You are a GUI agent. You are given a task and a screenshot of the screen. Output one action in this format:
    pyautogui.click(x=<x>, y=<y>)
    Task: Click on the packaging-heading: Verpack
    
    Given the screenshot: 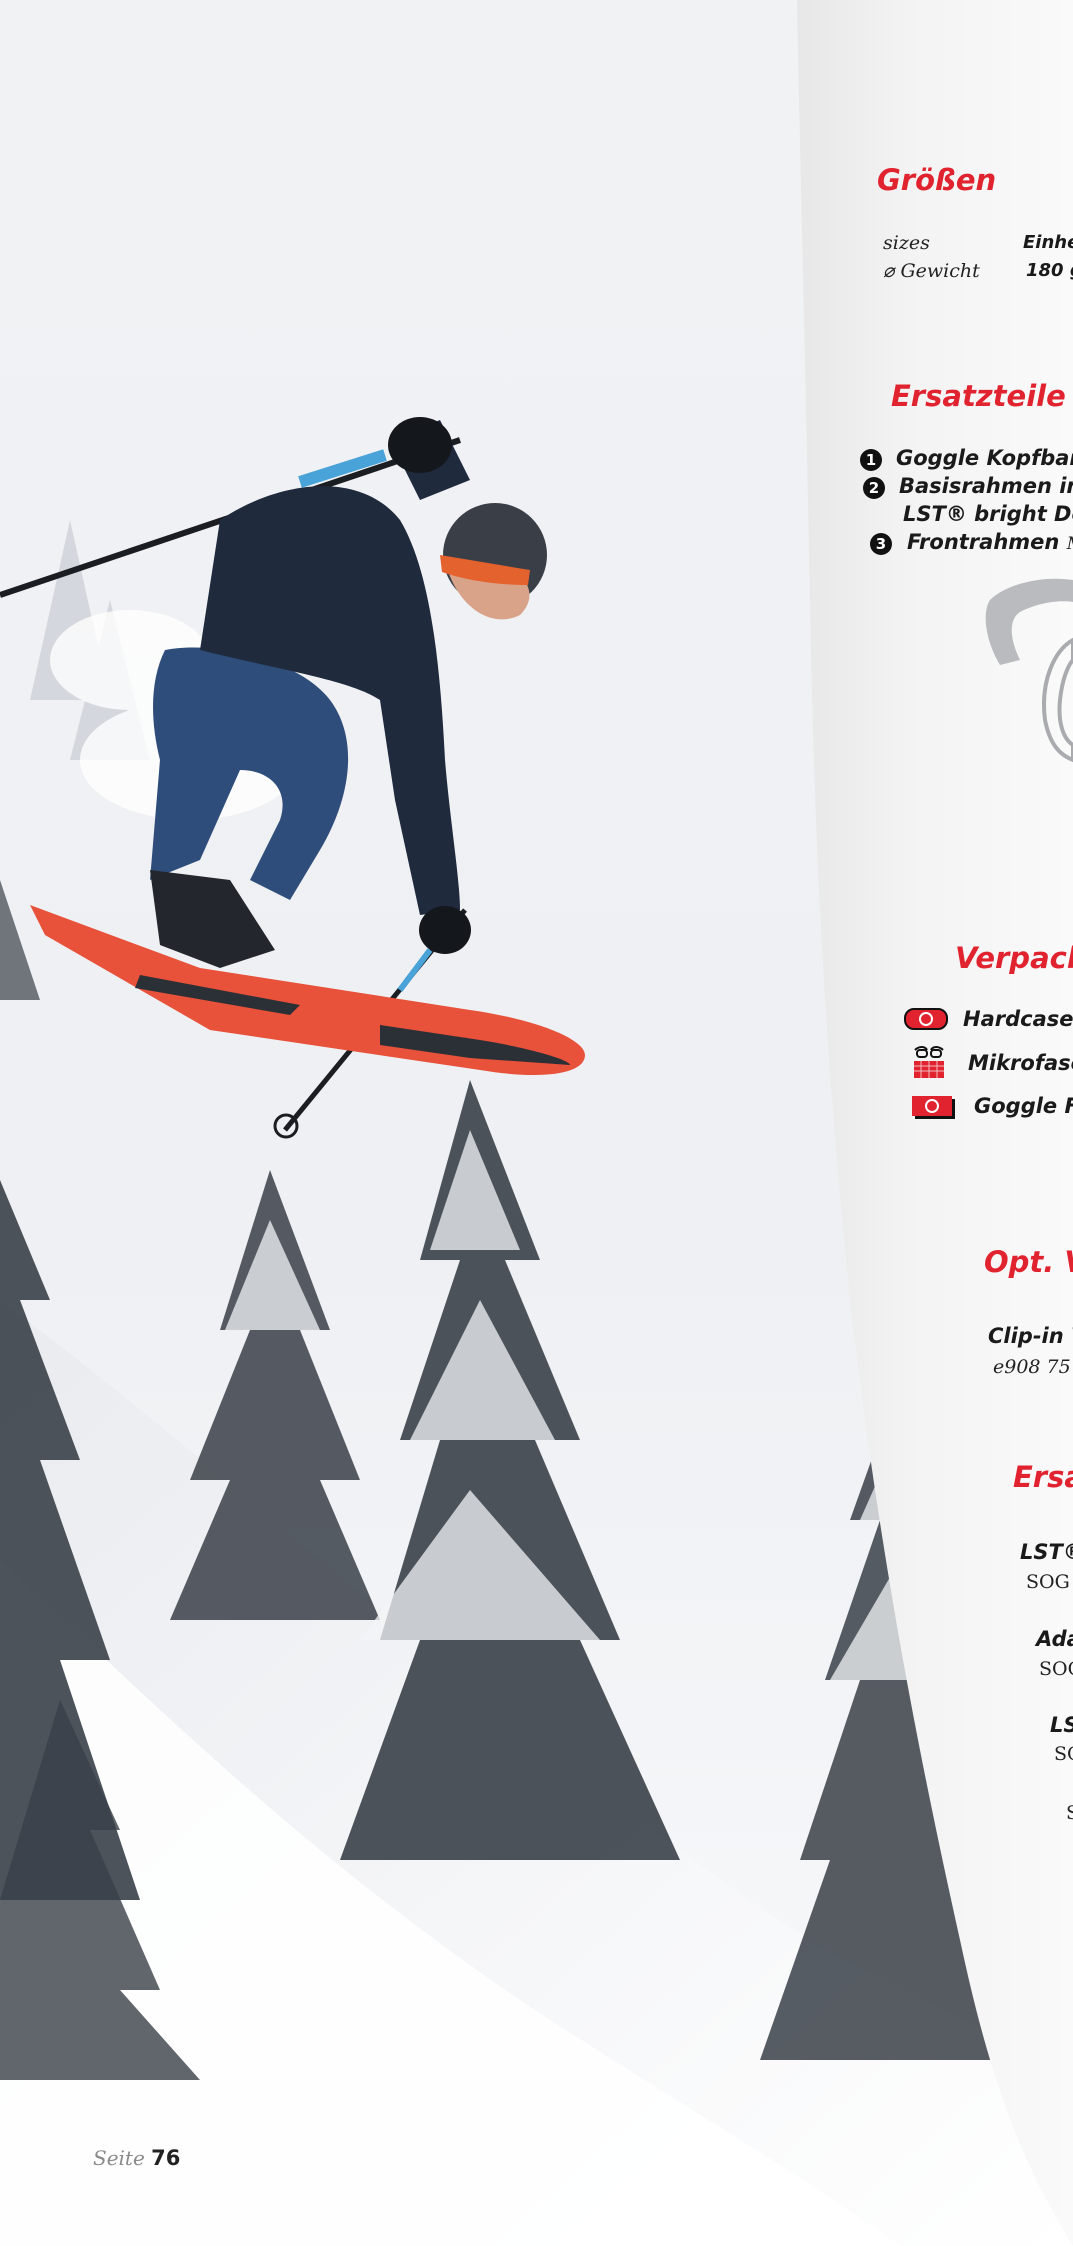 What is the action you would take?
    pyautogui.click(x=1014, y=958)
    